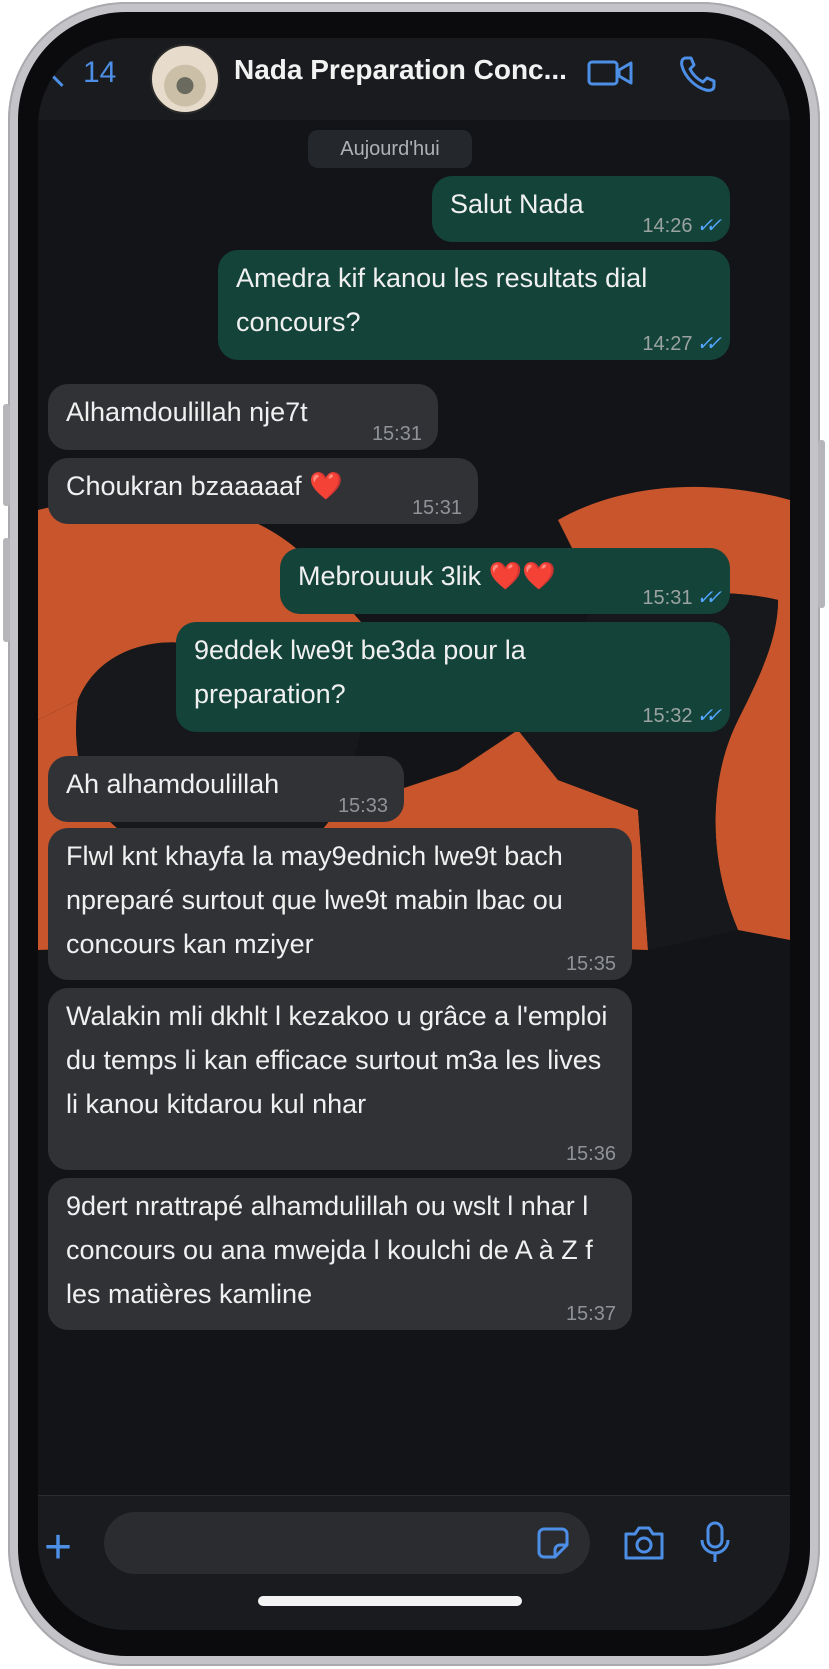 Image resolution: width=829 pixels, height=1669 pixels. I want to click on date-separator: Aujourd'hui, so click(390, 149).